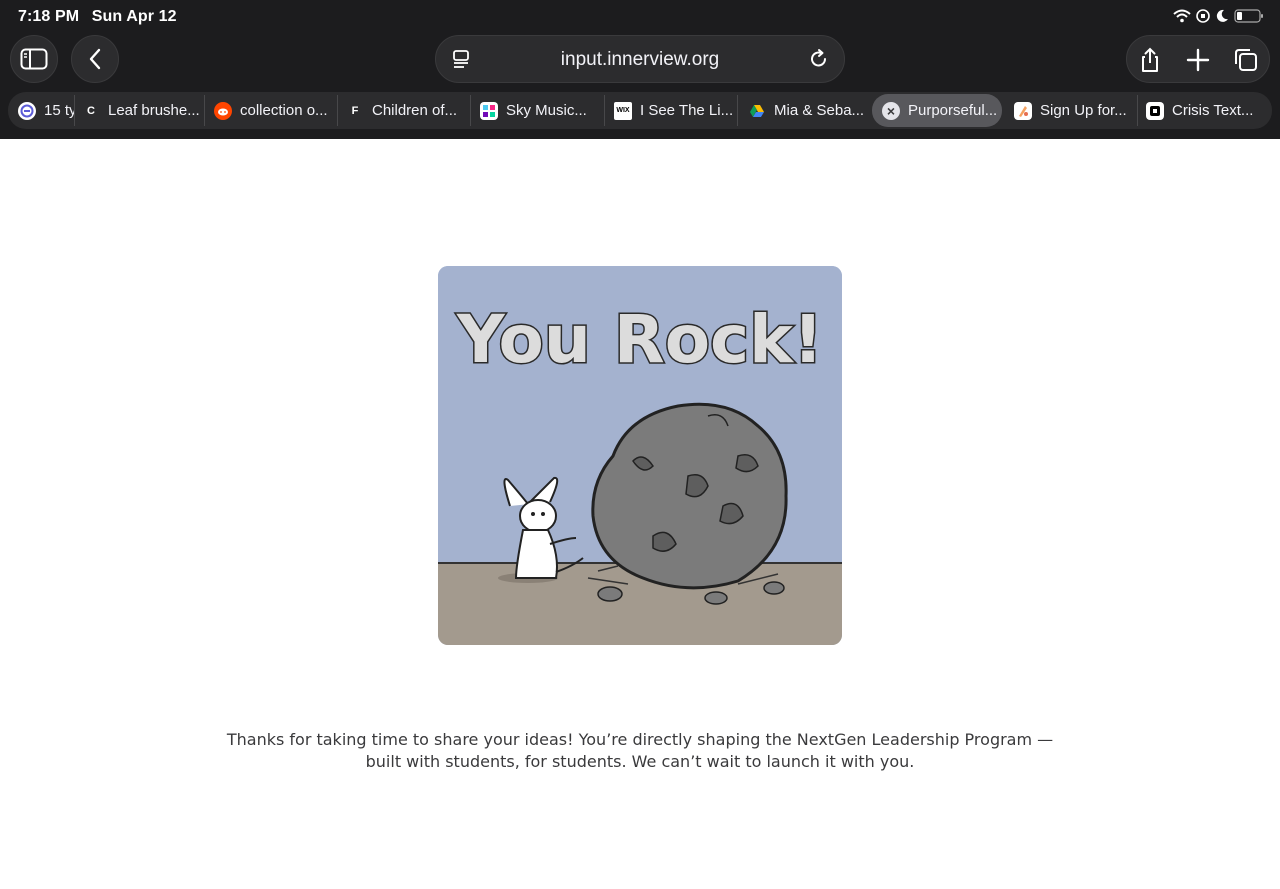 The width and height of the screenshot is (1280, 889). I want to click on address-bar: input.innerview.org, so click(640, 59).